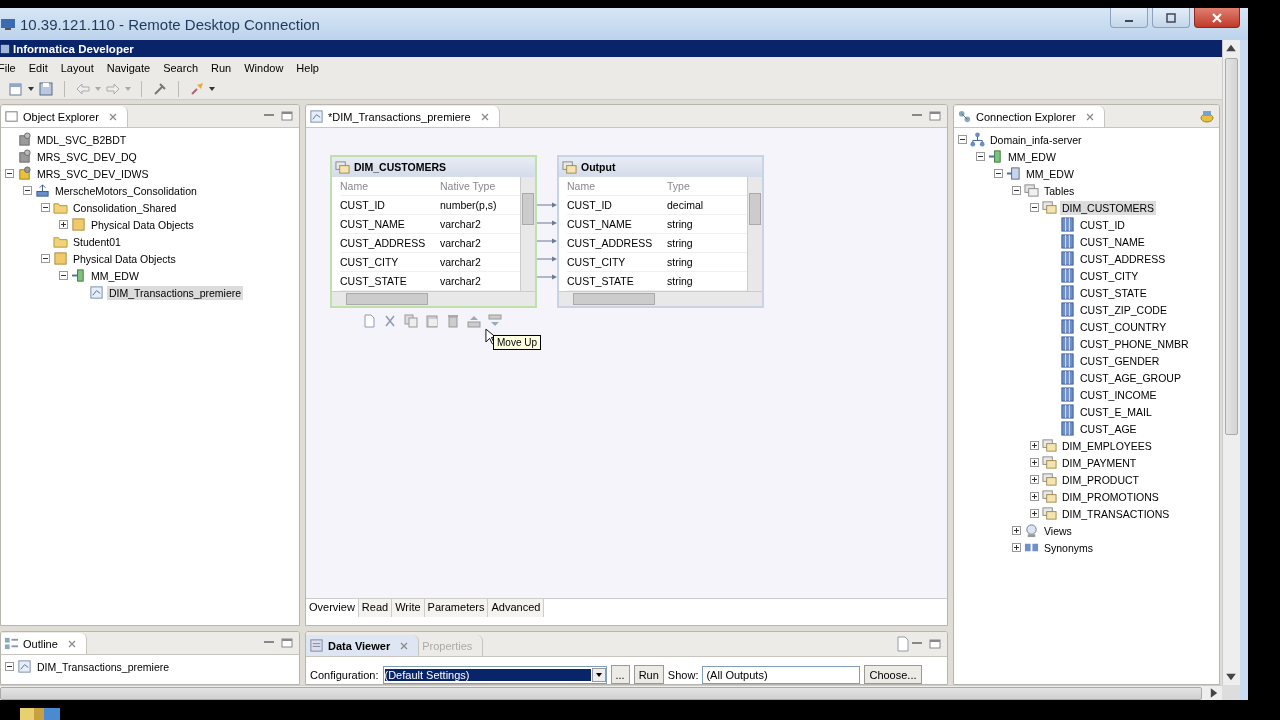 This screenshot has width=1280, height=720. Describe the element at coordinates (125, 207) in the screenshot. I see `tree-item: Consolidation_Shared` at that location.